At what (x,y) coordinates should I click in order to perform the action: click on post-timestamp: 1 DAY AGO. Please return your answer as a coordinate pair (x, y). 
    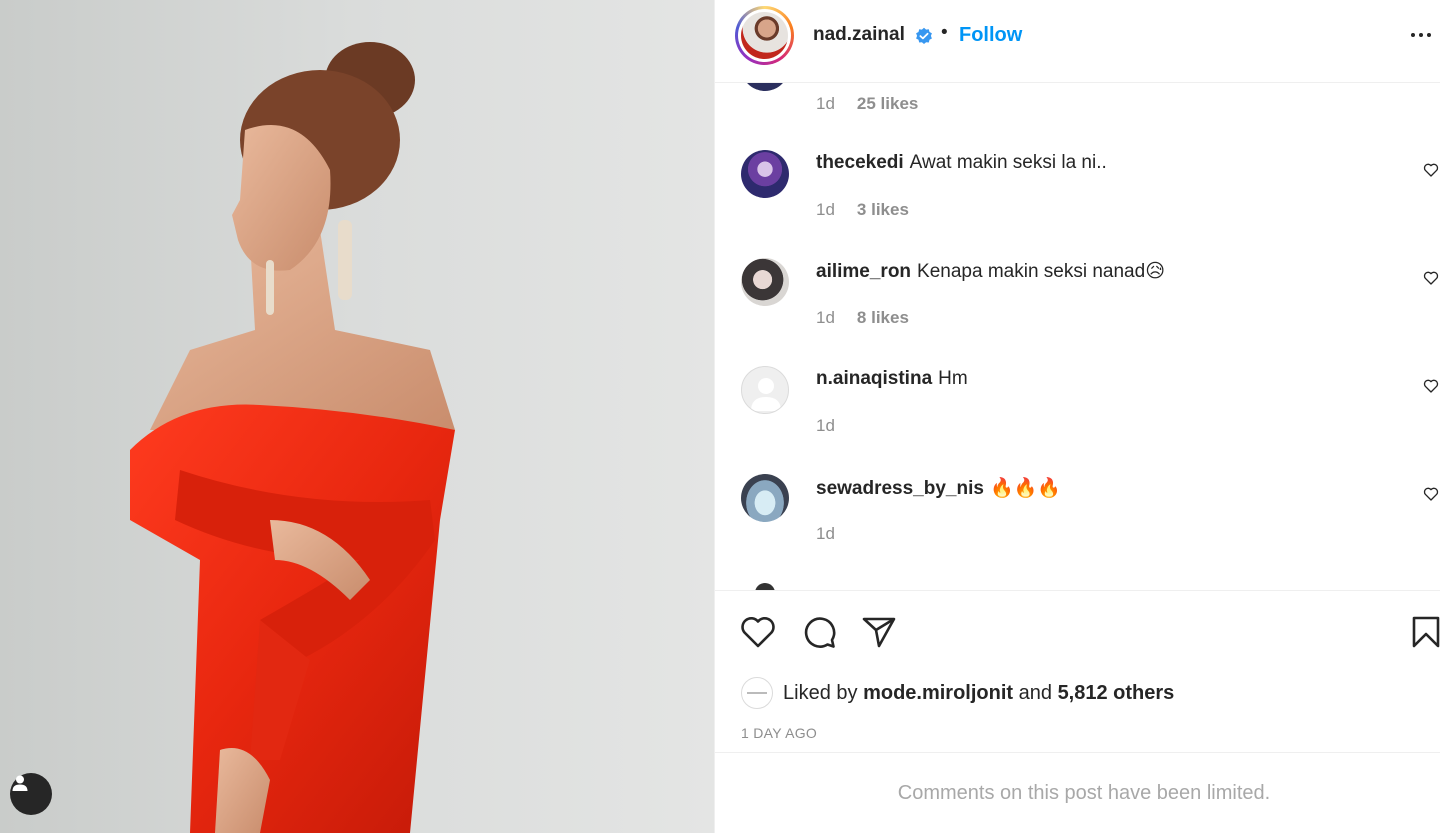
    Looking at the image, I should click on (779, 733).